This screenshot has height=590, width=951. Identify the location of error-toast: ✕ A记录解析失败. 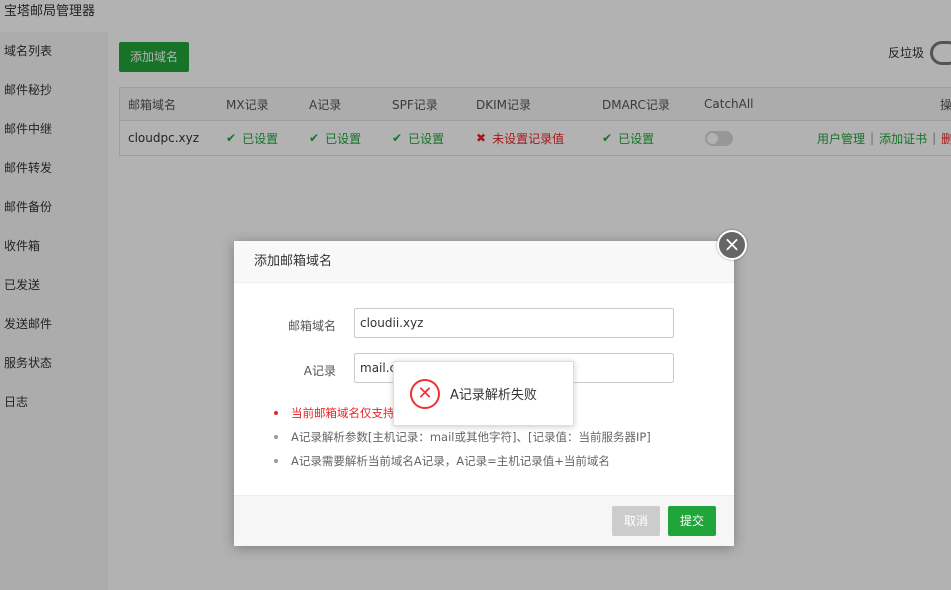
(483, 393).